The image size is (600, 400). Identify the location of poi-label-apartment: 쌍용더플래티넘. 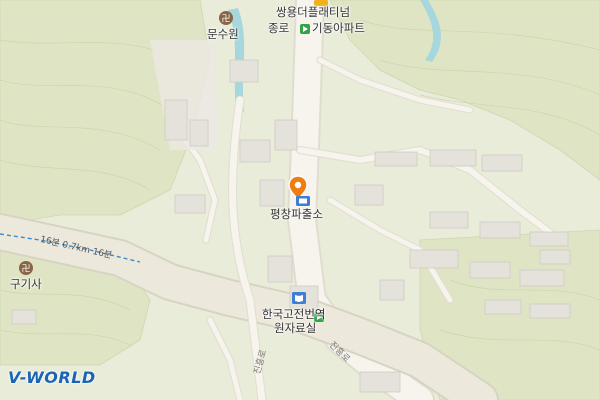
(313, 12).